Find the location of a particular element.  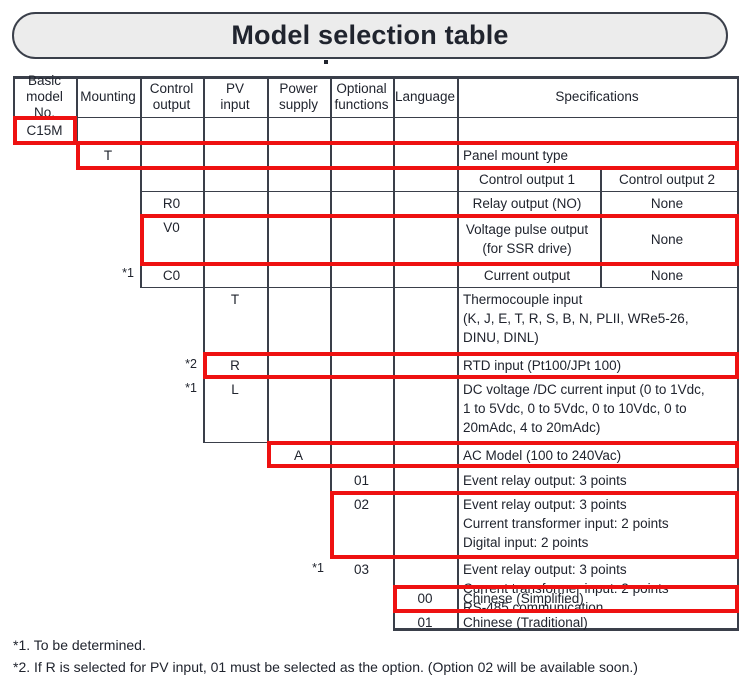

footnote-marker-control-output: *1 is located at coordinates (128, 273).